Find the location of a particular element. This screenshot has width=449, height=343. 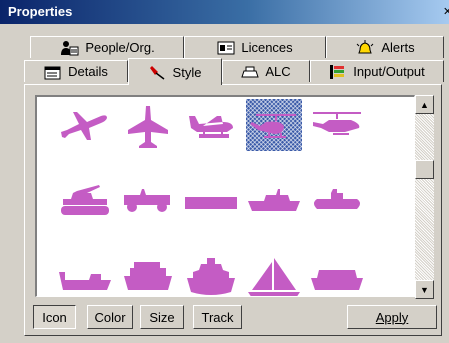

scroll-down-button: ▼ is located at coordinates (424, 289).